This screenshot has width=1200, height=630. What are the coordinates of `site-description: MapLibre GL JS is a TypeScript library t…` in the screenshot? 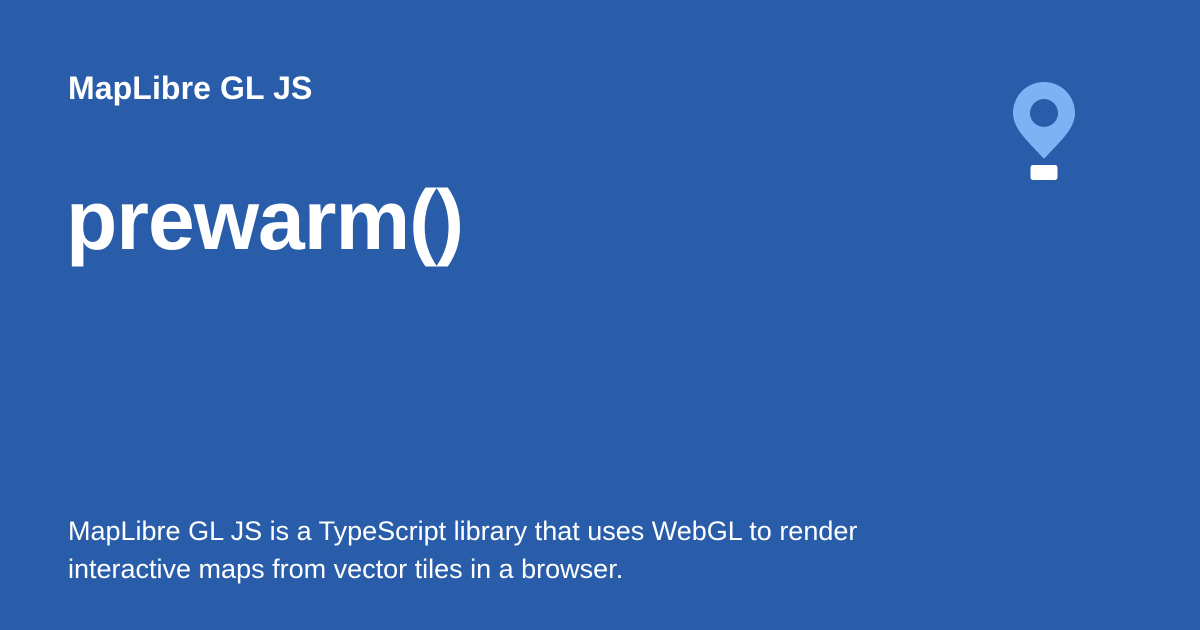 It's located at (463, 550).